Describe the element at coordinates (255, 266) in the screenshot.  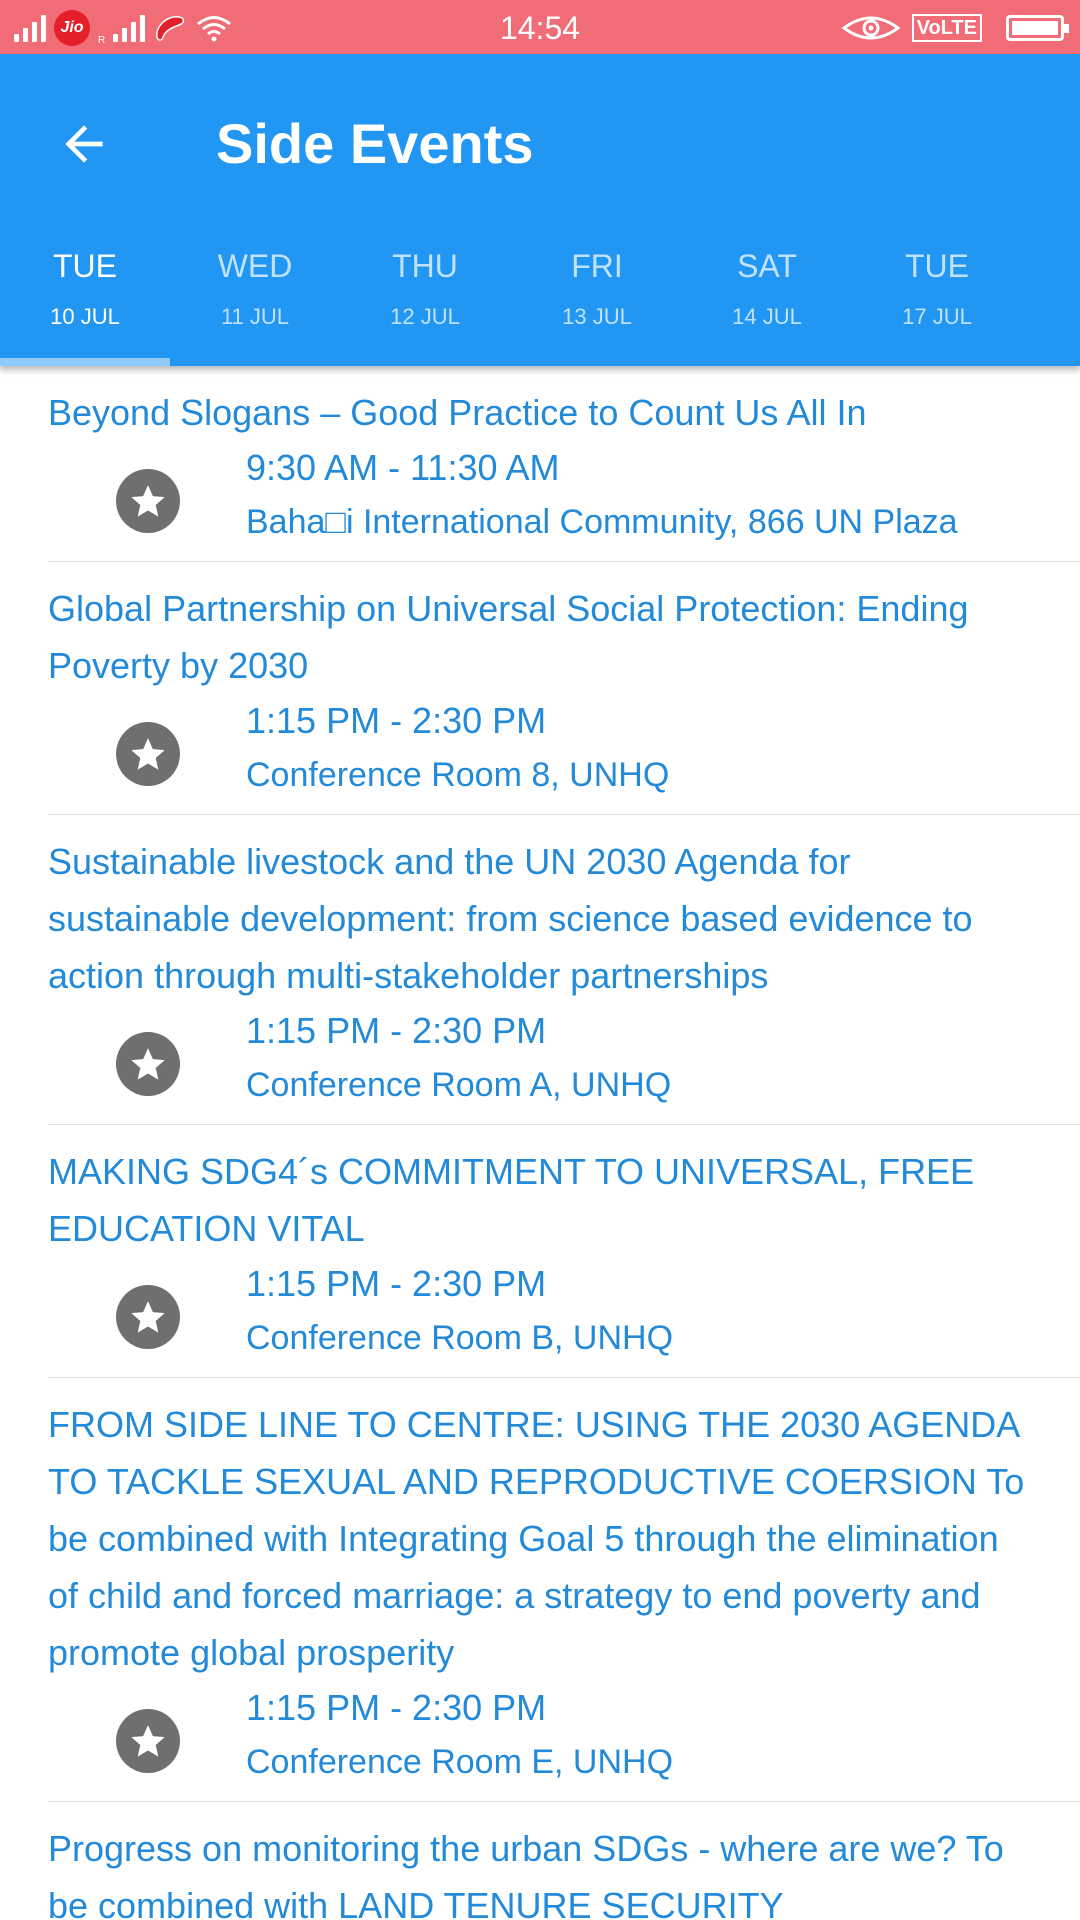
I see `tab-day-label: WED` at that location.